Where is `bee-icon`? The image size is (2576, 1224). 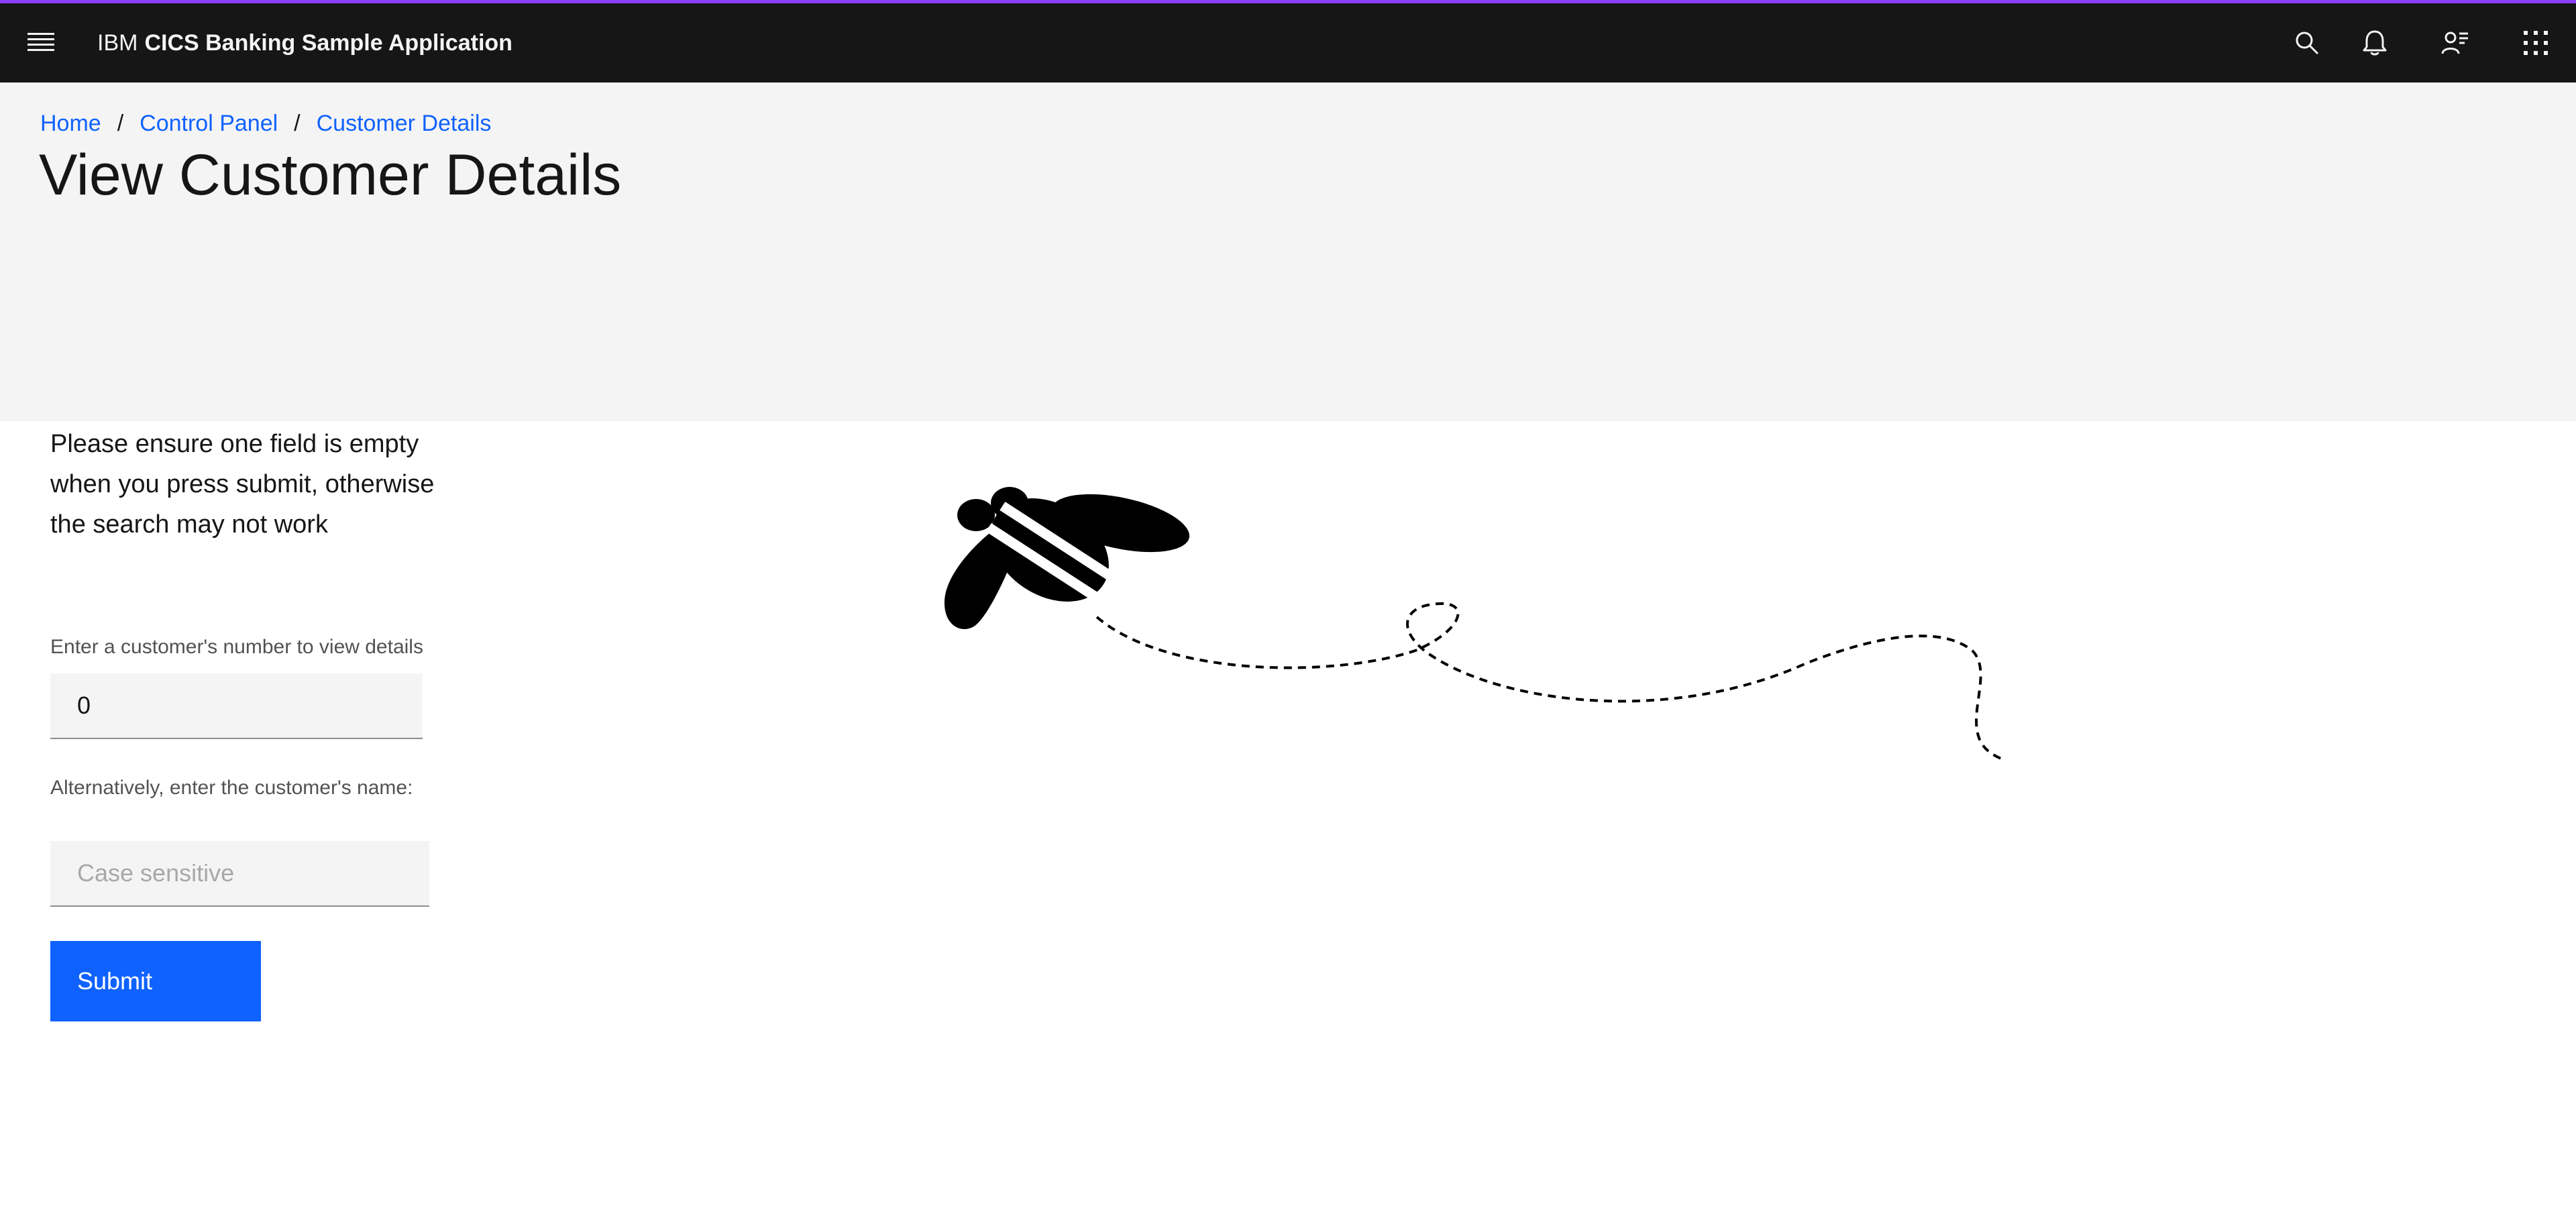
bee-icon is located at coordinates (1067, 558).